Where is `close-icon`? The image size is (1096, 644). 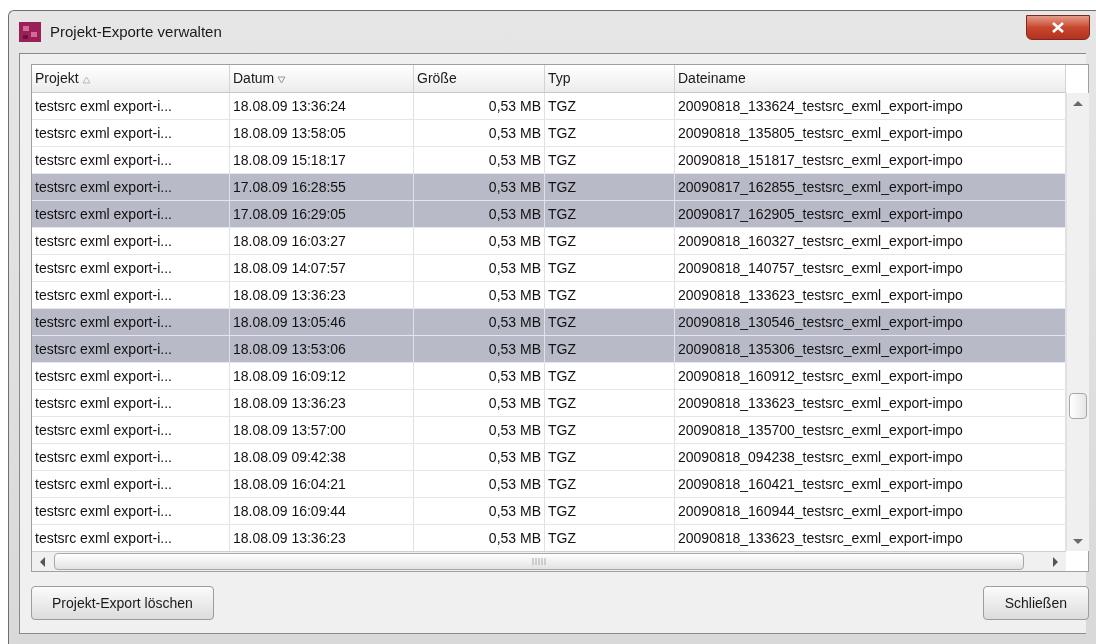
close-icon is located at coordinates (1058, 27).